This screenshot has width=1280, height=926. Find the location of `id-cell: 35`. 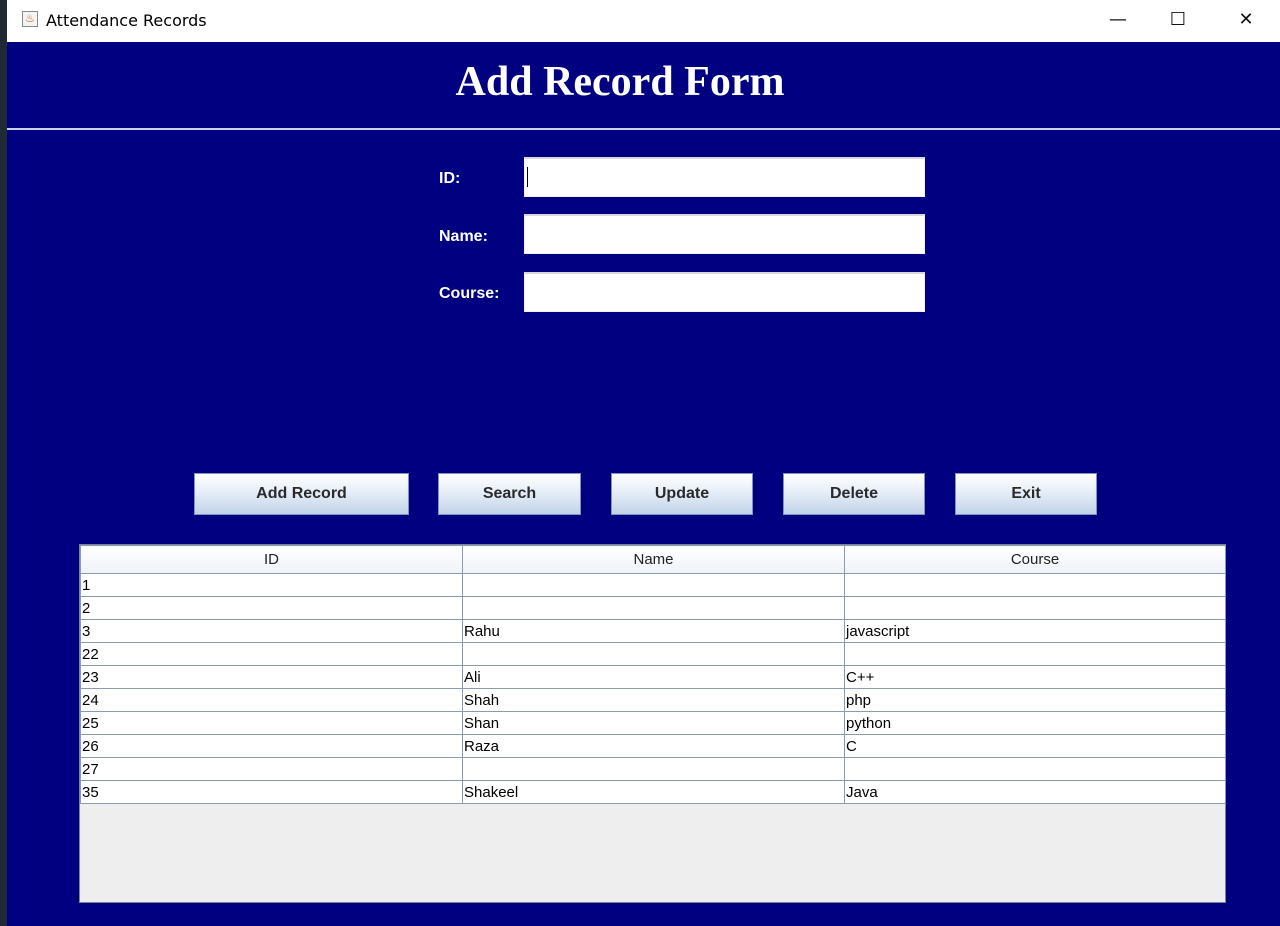

id-cell: 35 is located at coordinates (271, 792).